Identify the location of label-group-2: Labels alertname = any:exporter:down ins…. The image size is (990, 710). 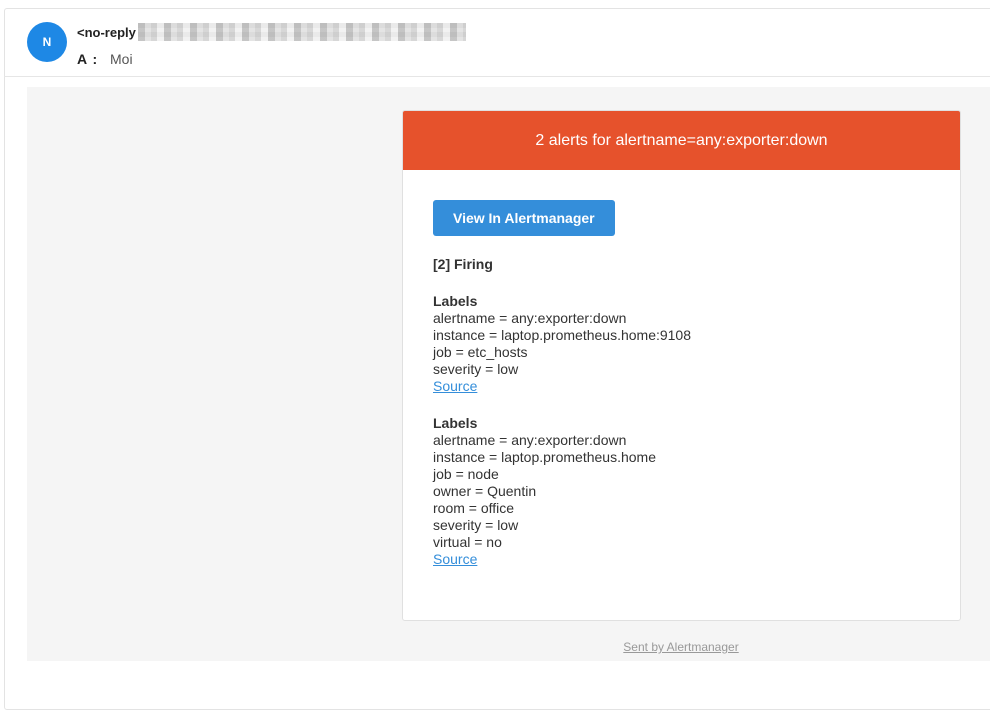
(681, 491).